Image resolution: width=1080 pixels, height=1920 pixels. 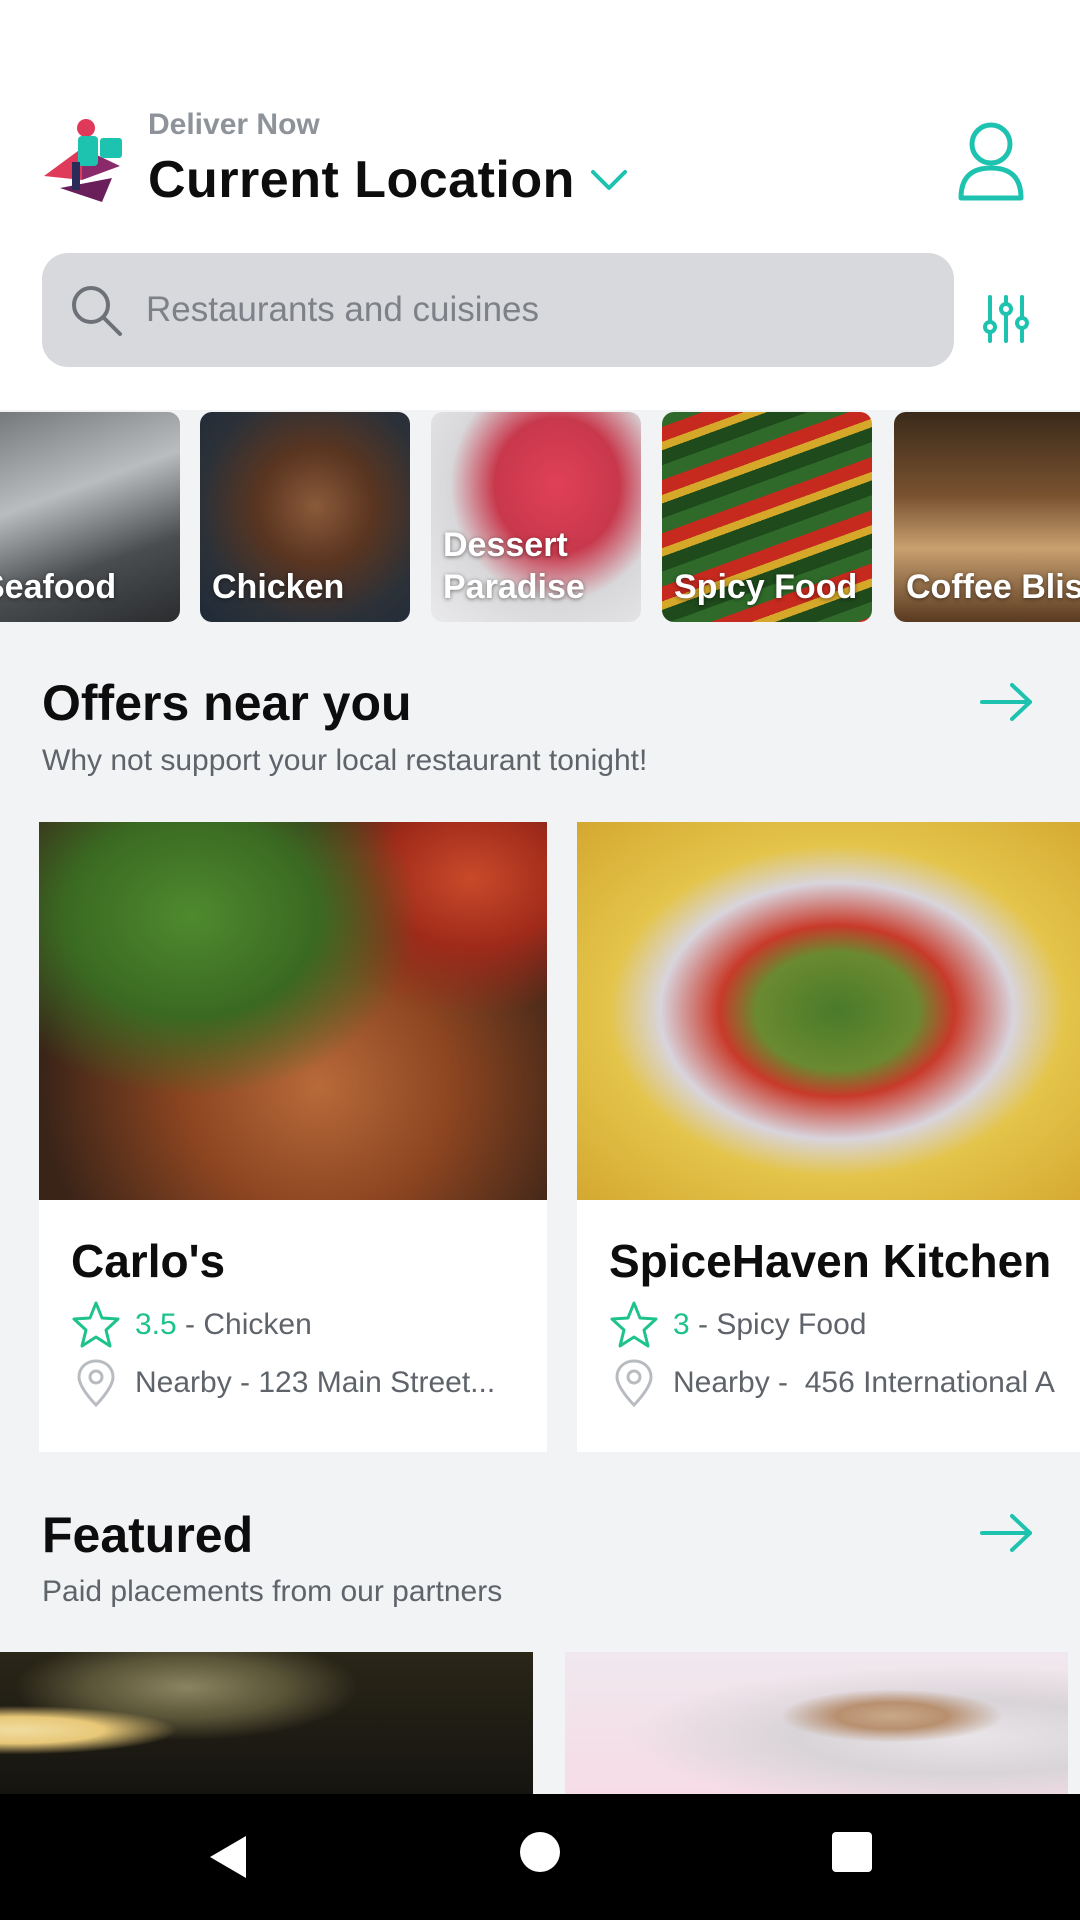 I want to click on category-label: Chicken, so click(x=278, y=587).